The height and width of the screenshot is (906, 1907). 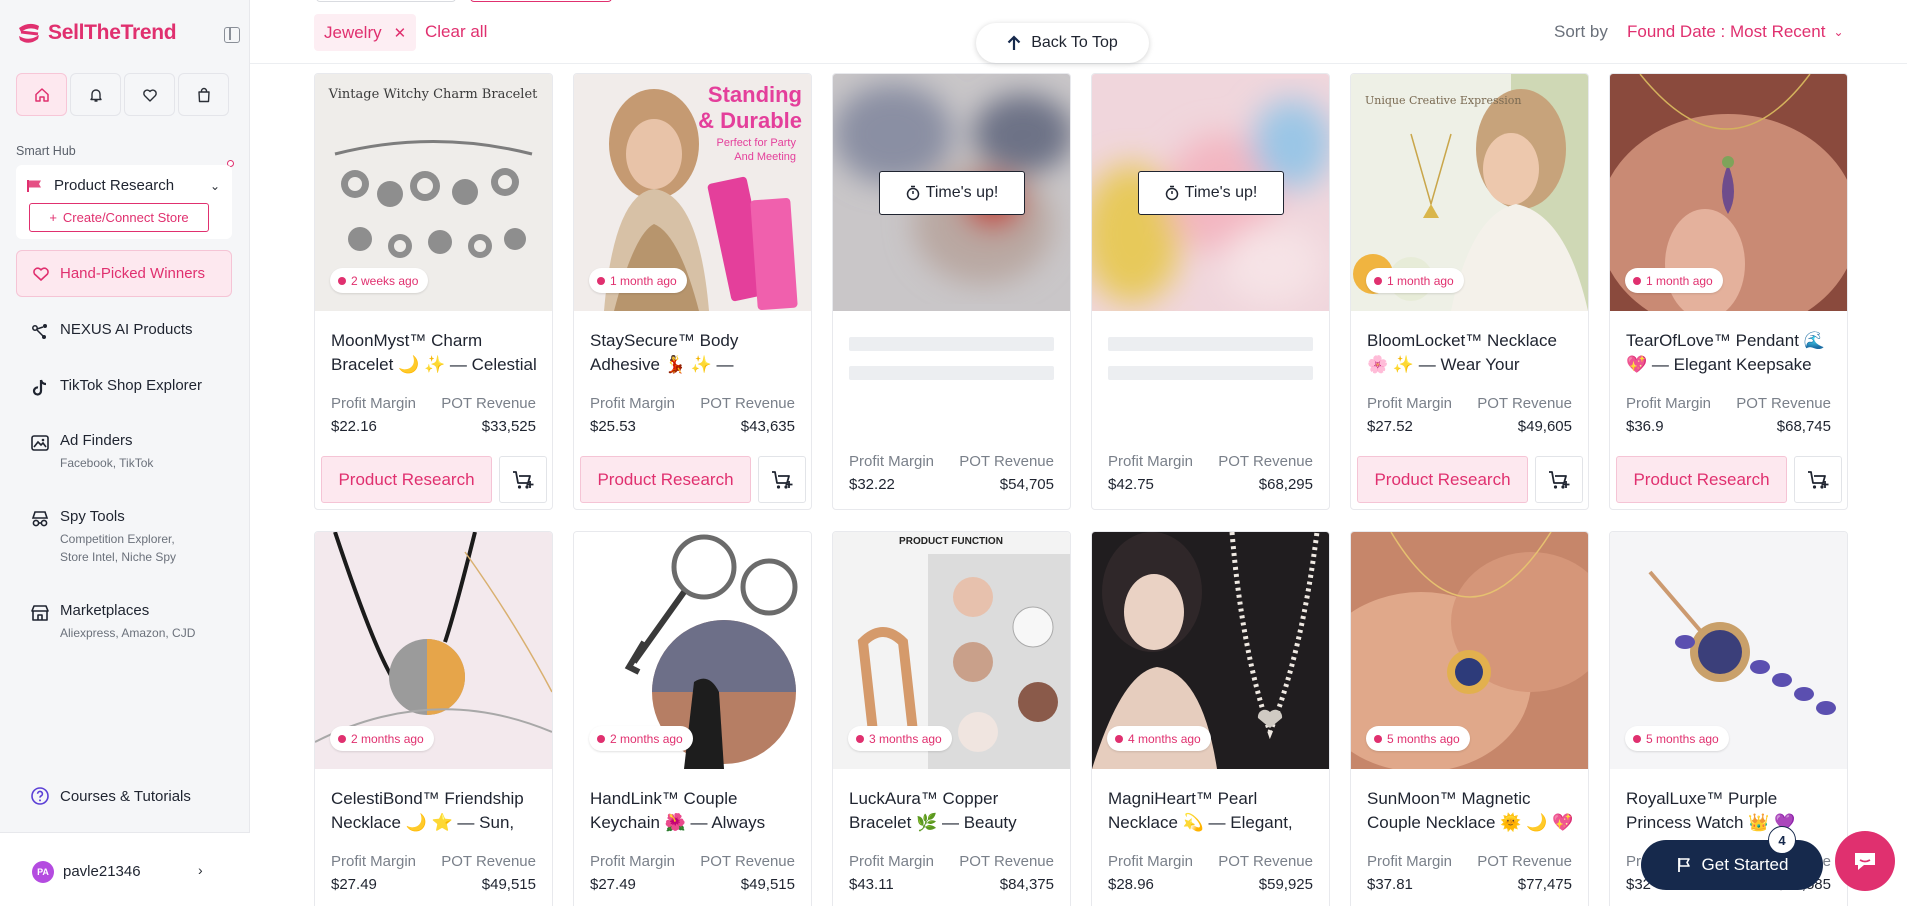 What do you see at coordinates (112, 32) in the screenshot?
I see `logo-text: SellTheTrend` at bounding box center [112, 32].